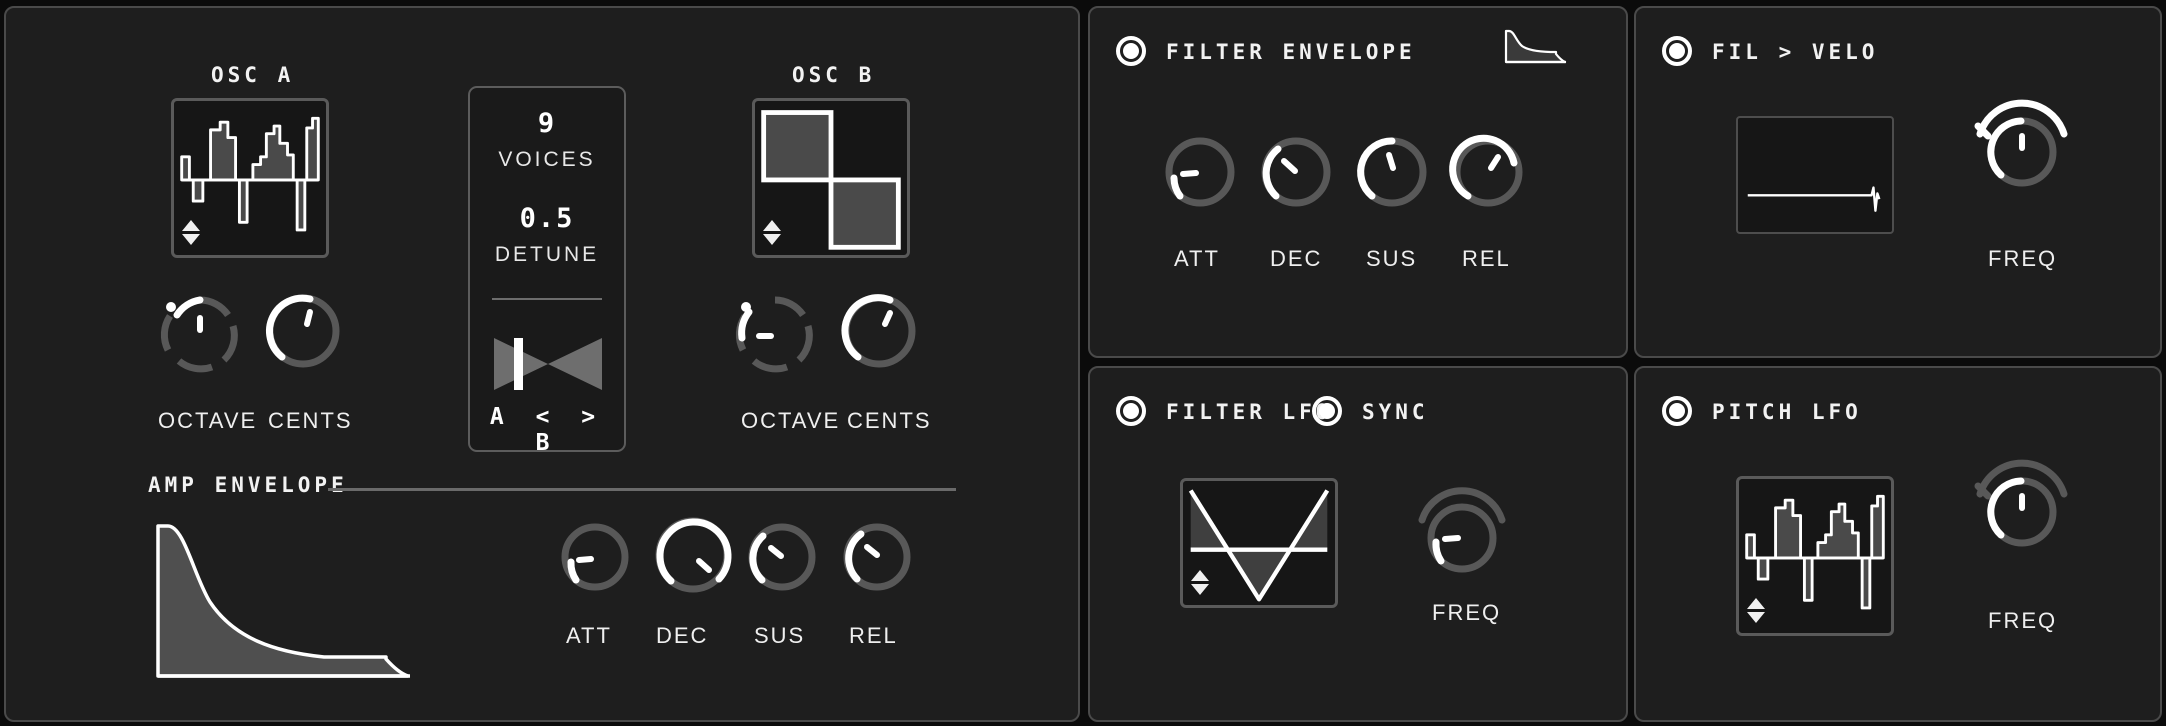 The width and height of the screenshot is (2166, 726). What do you see at coordinates (1259, 543) in the screenshot?
I see `filter-lfo-waveform-display` at bounding box center [1259, 543].